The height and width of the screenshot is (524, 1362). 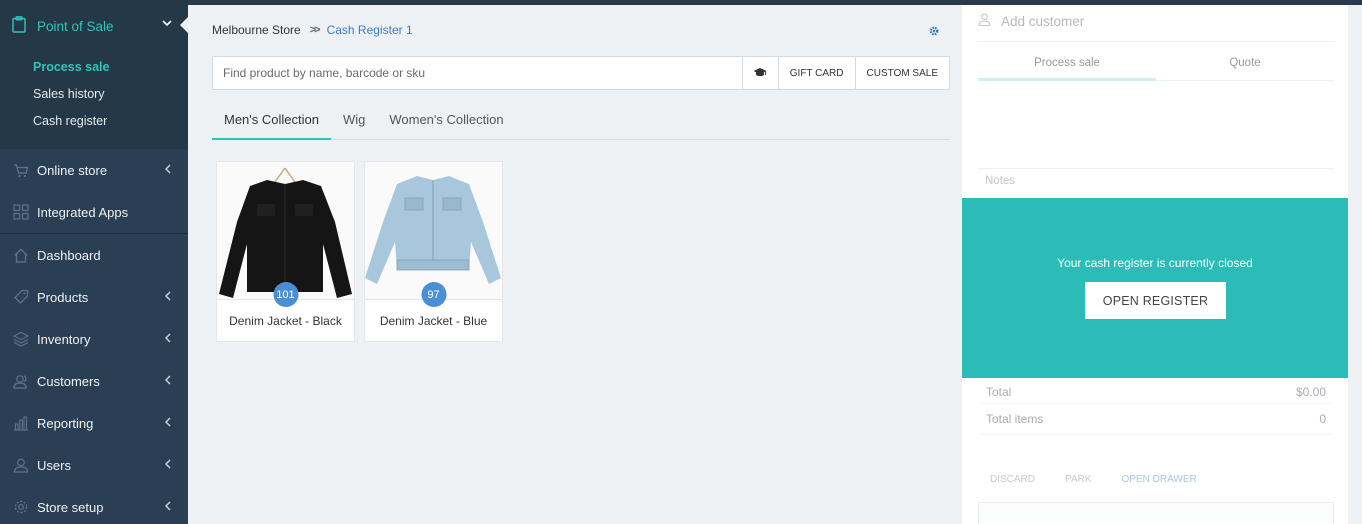 I want to click on tag-icon, so click(x=21, y=297).